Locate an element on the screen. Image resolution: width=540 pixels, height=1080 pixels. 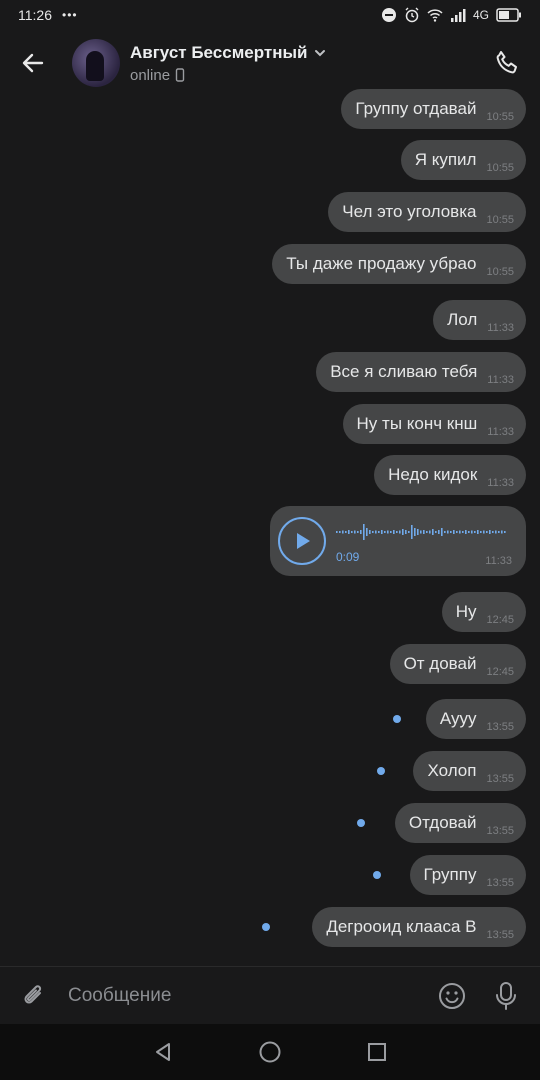
message-bubble: Группу отдавай 10:55 is located at coordinates (433, 109).